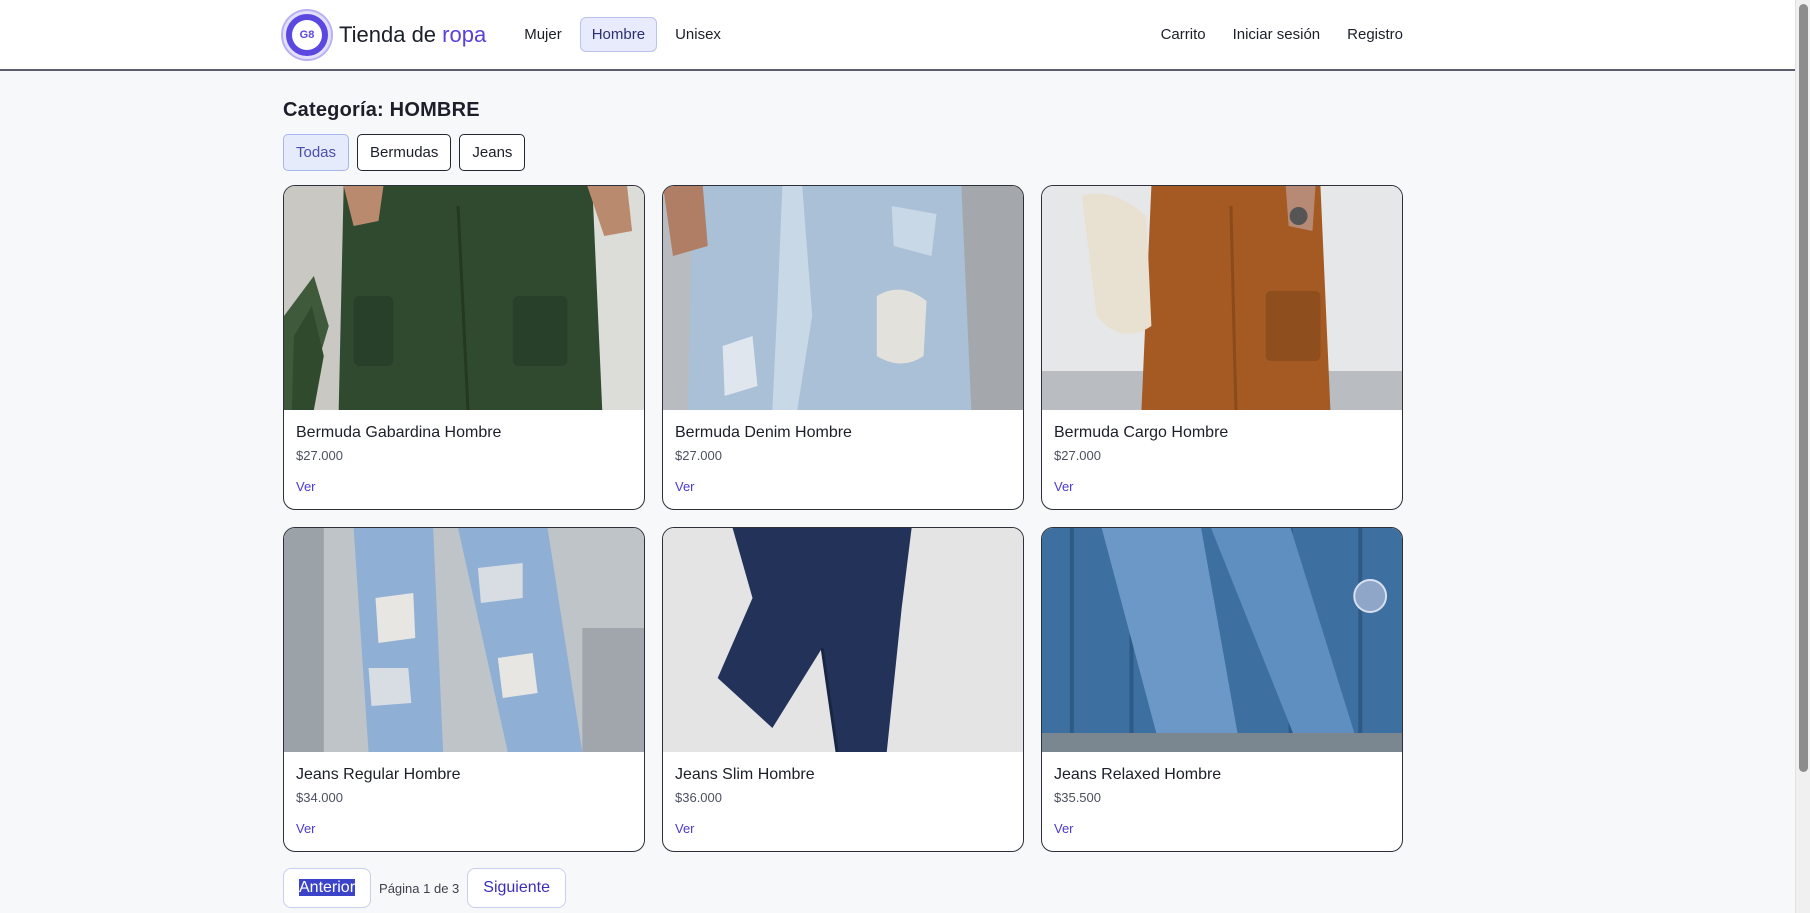 Image resolution: width=1810 pixels, height=913 pixels. I want to click on product-card: Bermuda Gabardina Hombre $27.000 Ver, so click(464, 347).